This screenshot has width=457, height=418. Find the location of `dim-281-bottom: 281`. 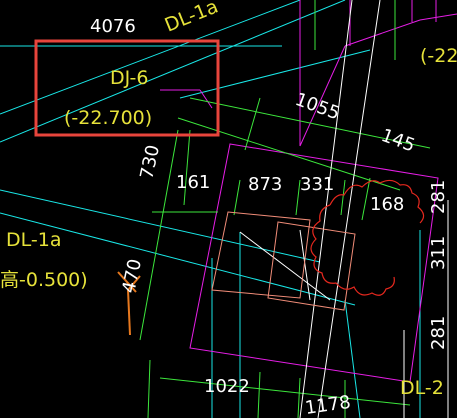

dim-281-bottom: 281 is located at coordinates (438, 333).